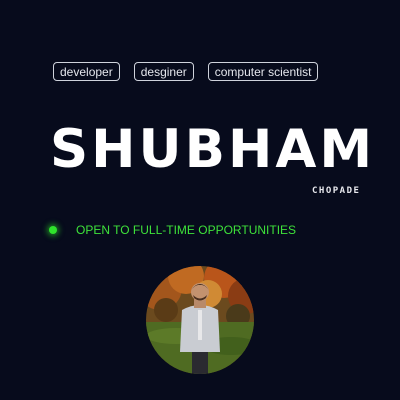 This screenshot has height=400, width=400. Describe the element at coordinates (336, 191) in the screenshot. I see `hero-last-name: CHOPADE` at that location.